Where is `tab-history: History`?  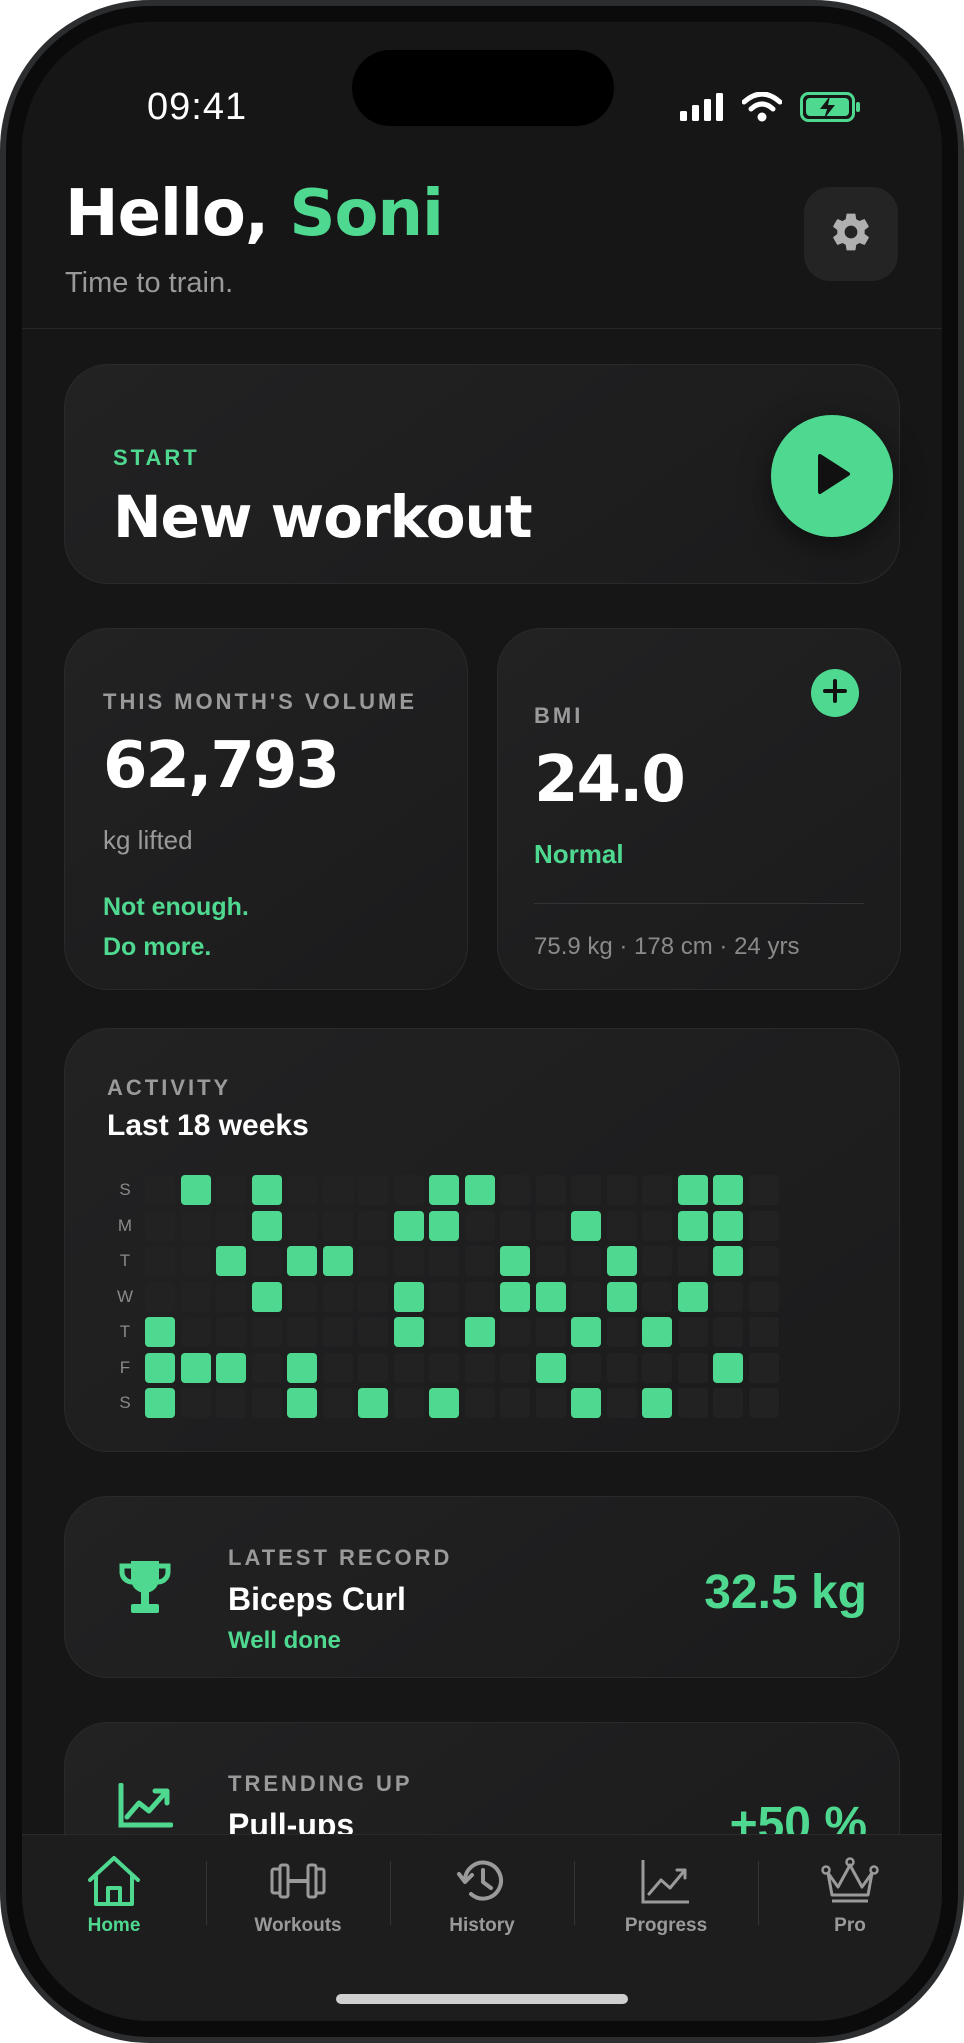
tab-history: History is located at coordinates (482, 1895).